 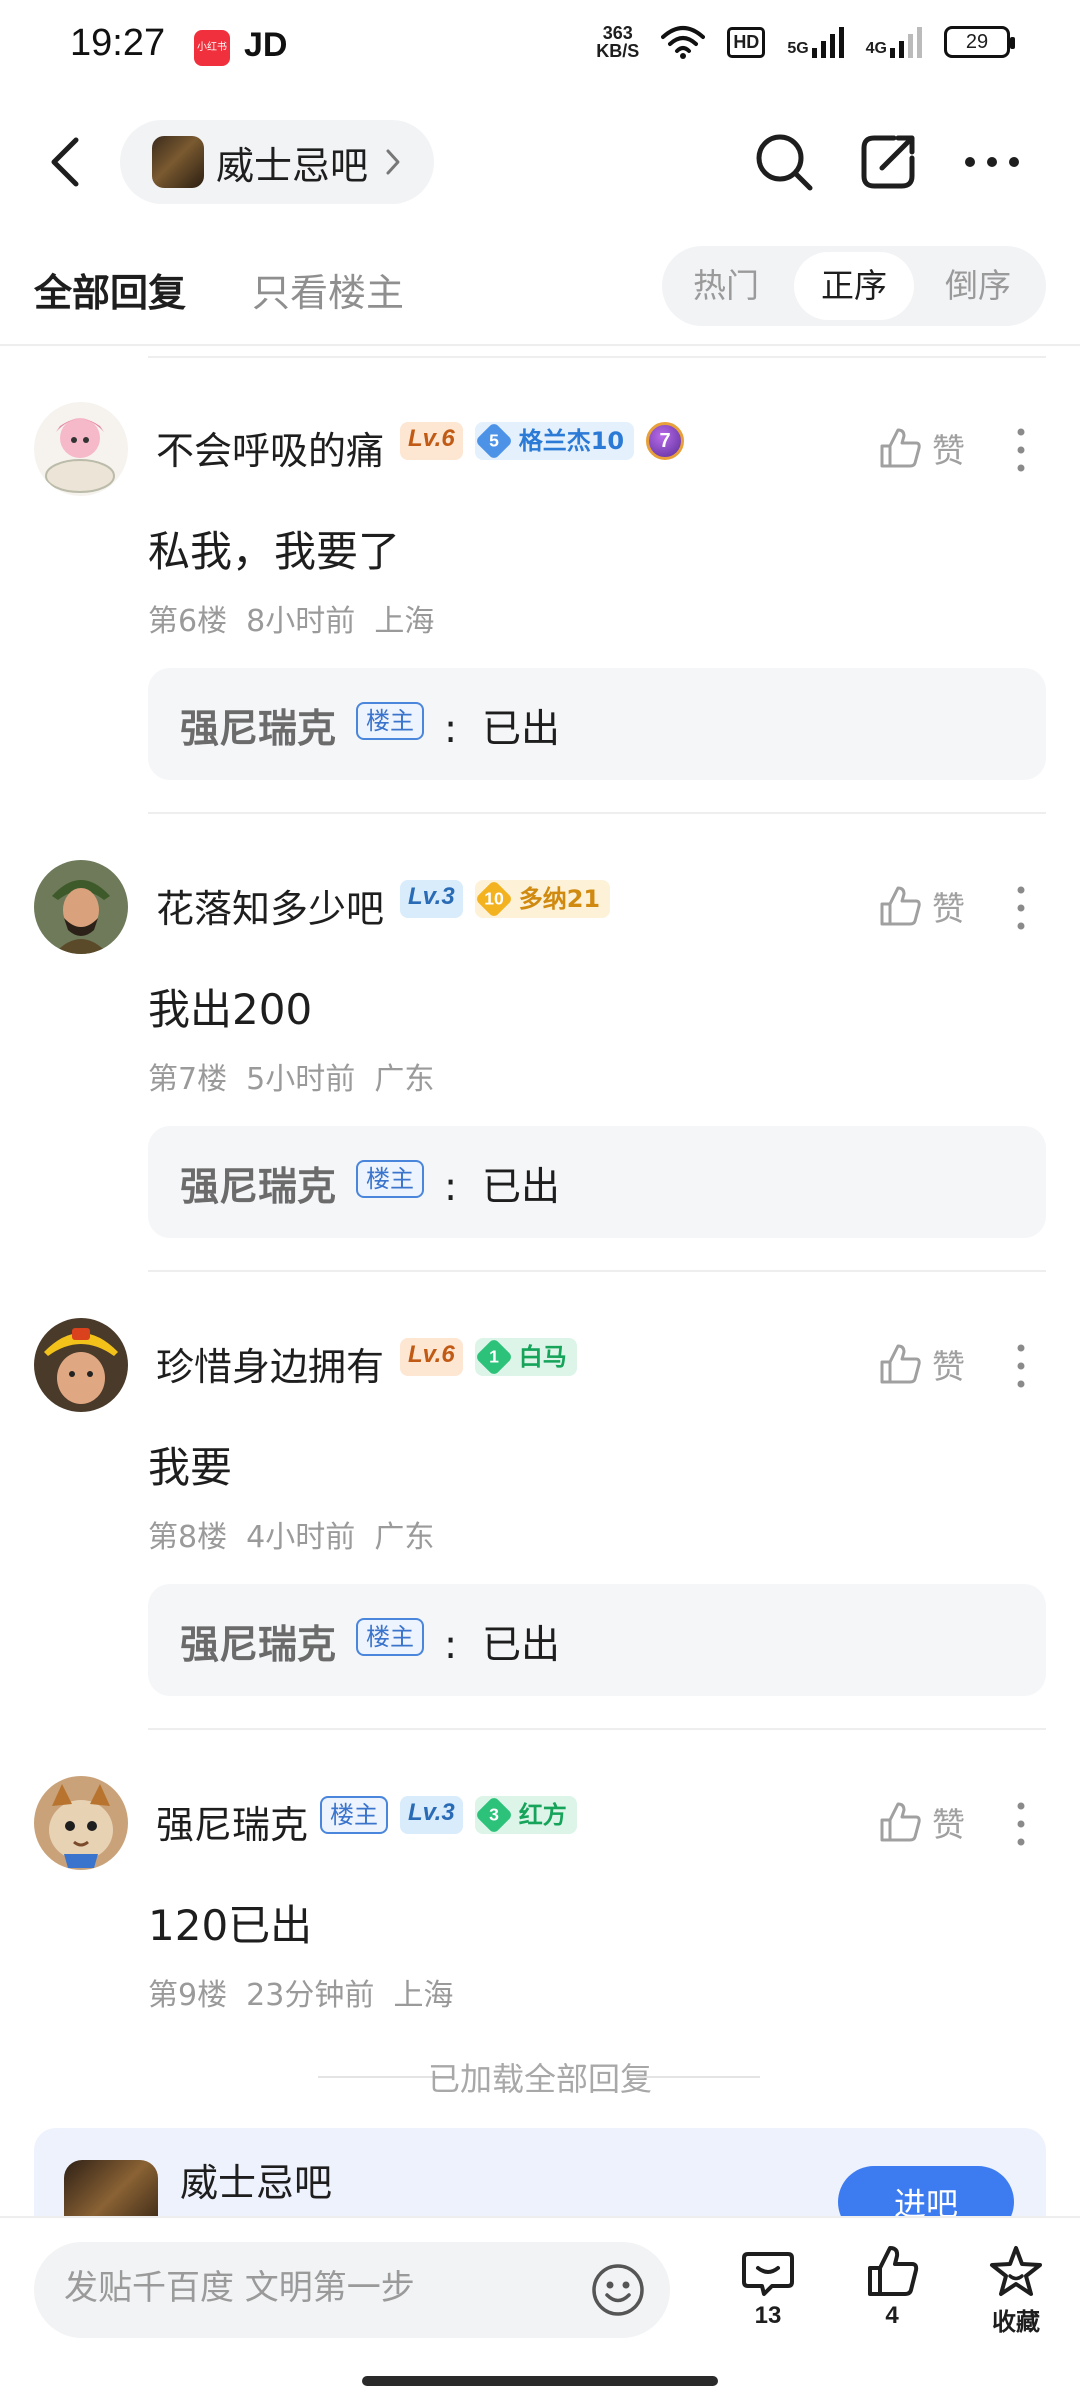 What do you see at coordinates (178, 162) in the screenshot?
I see `forum-avatar` at bounding box center [178, 162].